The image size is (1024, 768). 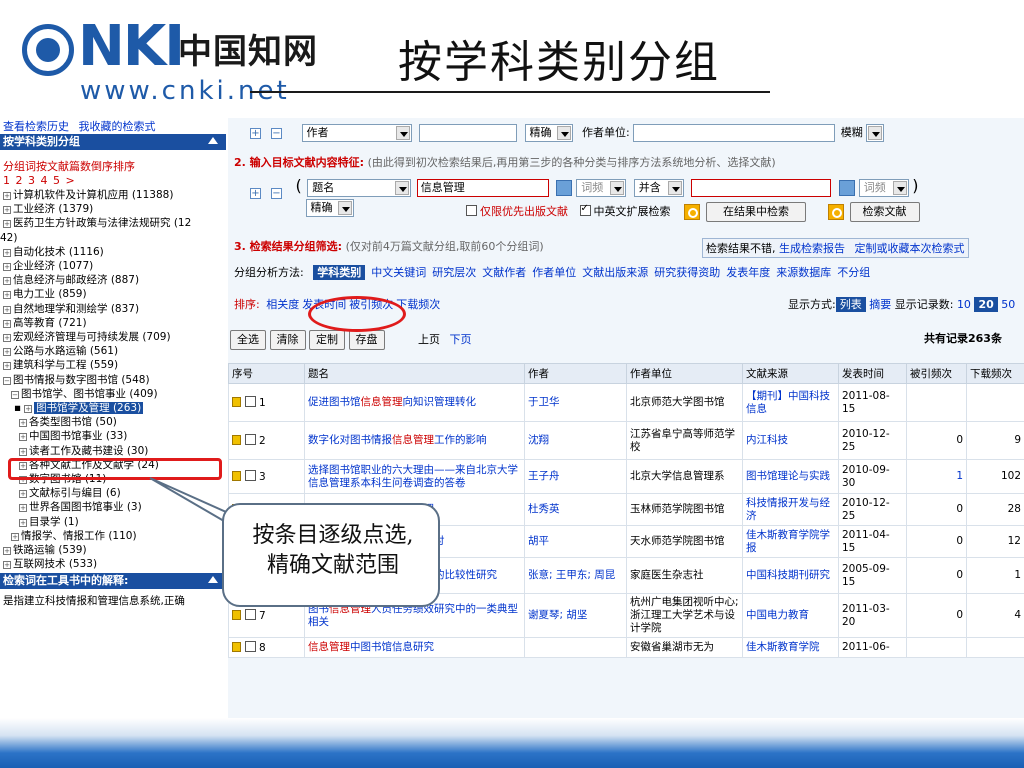 I want to click on match2-select: 精确, so click(x=329, y=208).